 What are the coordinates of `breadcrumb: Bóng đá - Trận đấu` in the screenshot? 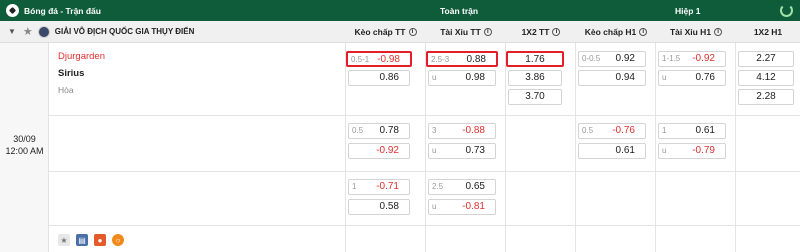 It's located at (62, 10).